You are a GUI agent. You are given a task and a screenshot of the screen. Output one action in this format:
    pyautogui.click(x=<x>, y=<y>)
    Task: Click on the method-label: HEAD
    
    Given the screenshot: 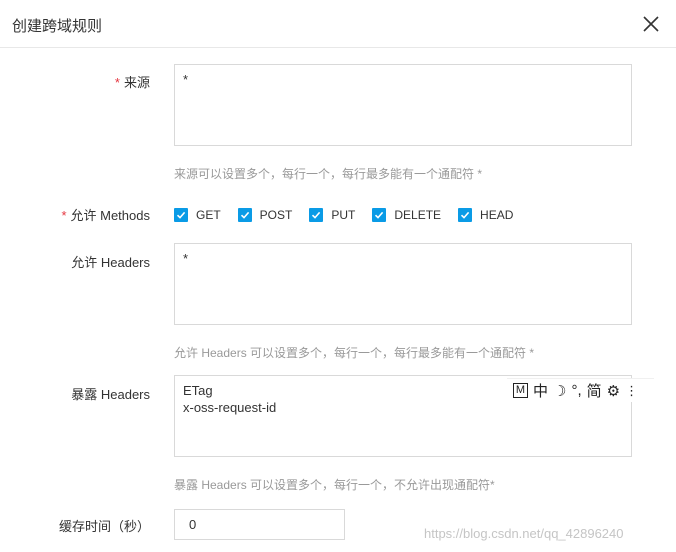 What is the action you would take?
    pyautogui.click(x=497, y=215)
    